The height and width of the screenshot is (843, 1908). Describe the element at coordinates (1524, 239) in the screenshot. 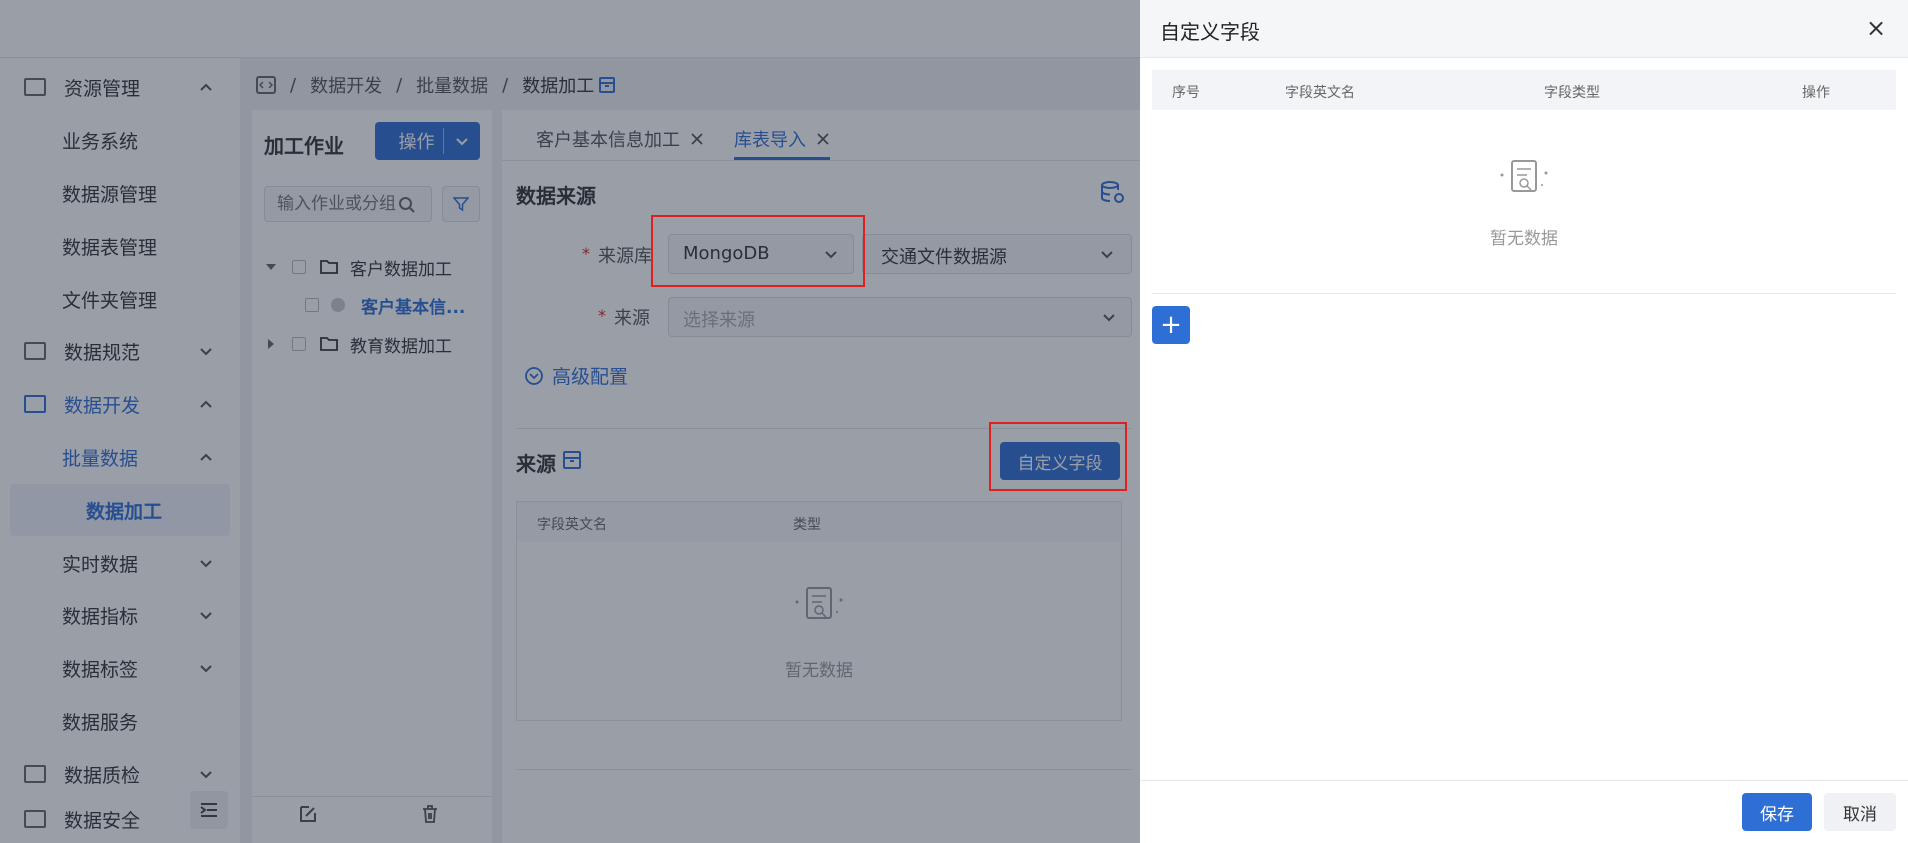

I see `empty-text: 暂无数据` at that location.